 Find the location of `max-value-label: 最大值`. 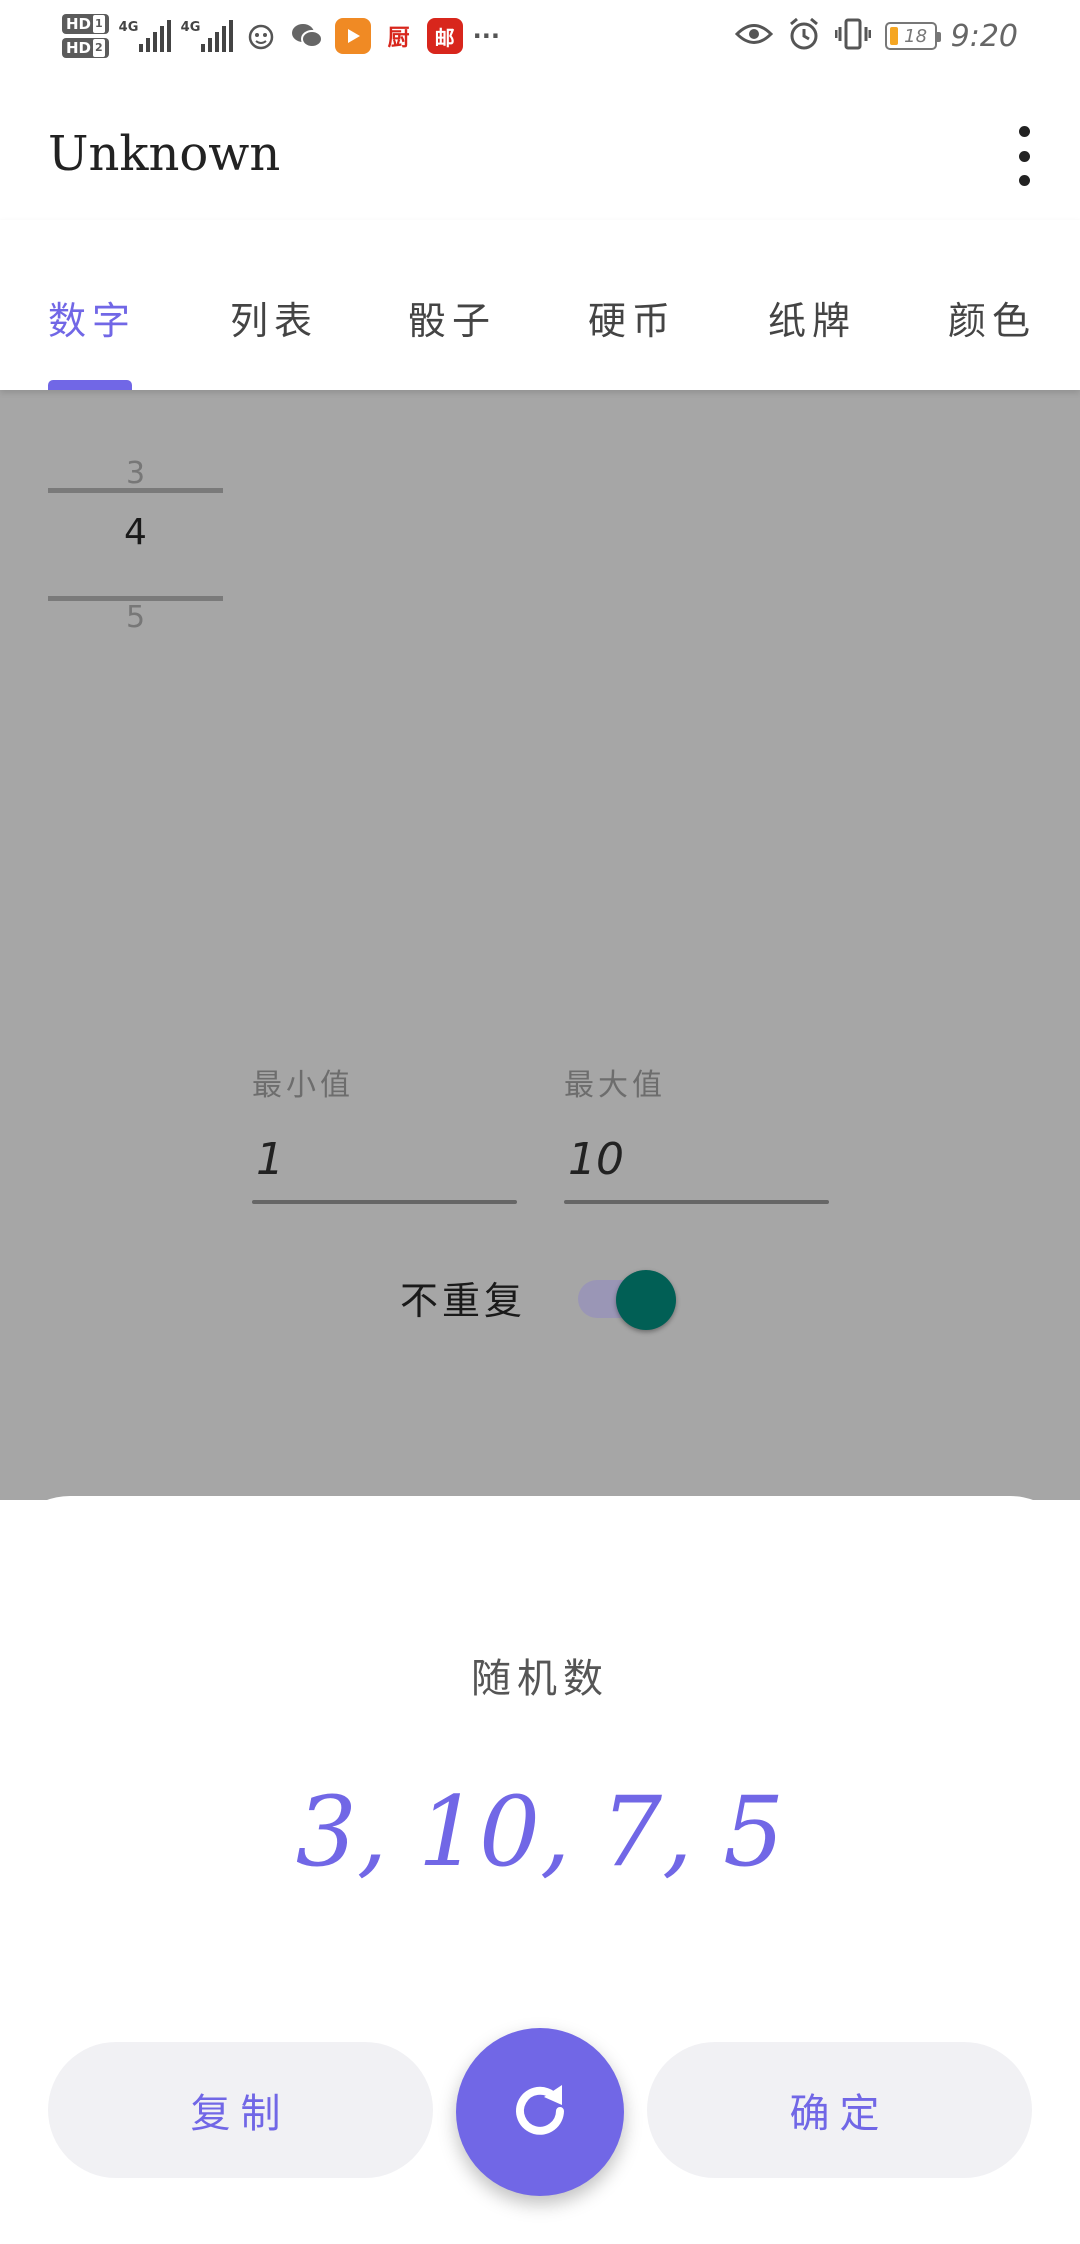

max-value-label: 最大值 is located at coordinates (615, 1085).